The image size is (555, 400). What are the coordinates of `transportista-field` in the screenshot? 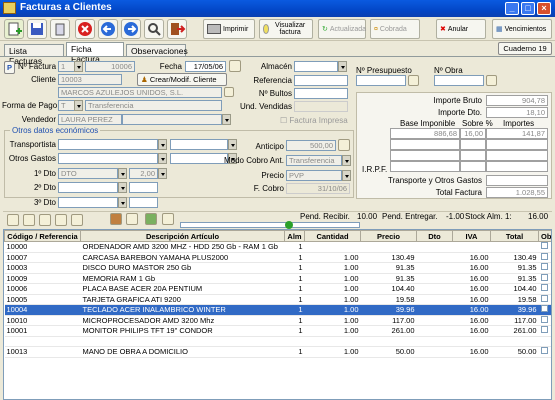 It's located at (108, 144).